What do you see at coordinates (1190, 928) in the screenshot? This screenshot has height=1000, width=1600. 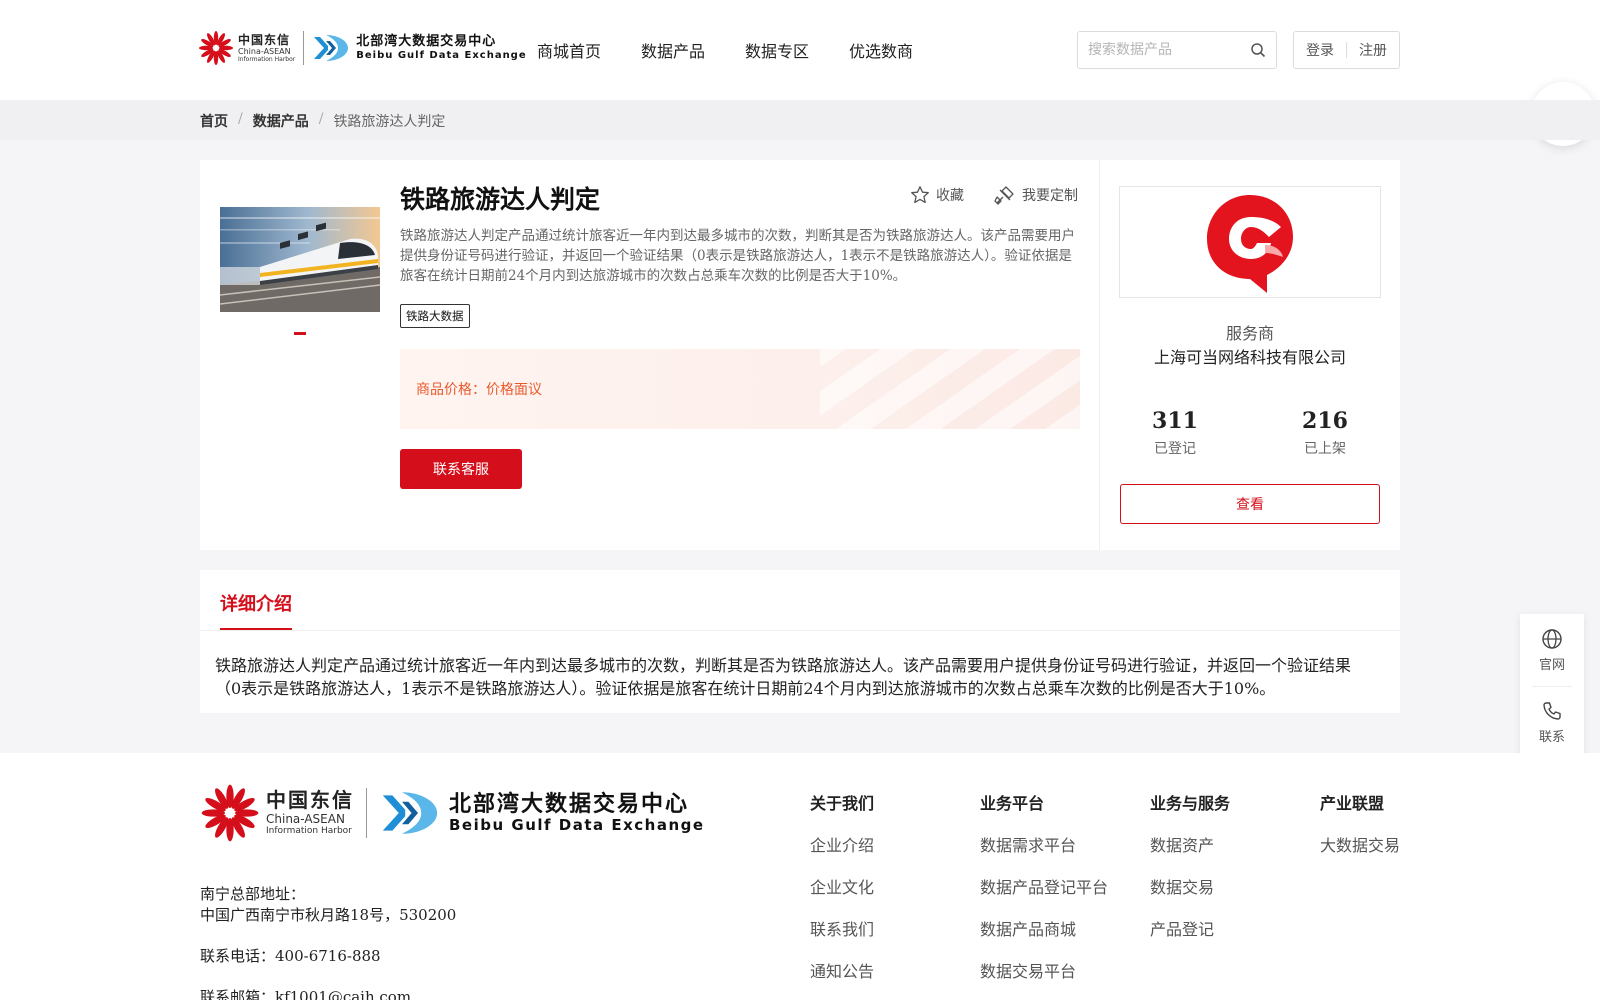 I see `footer-link: 产品登记` at bounding box center [1190, 928].